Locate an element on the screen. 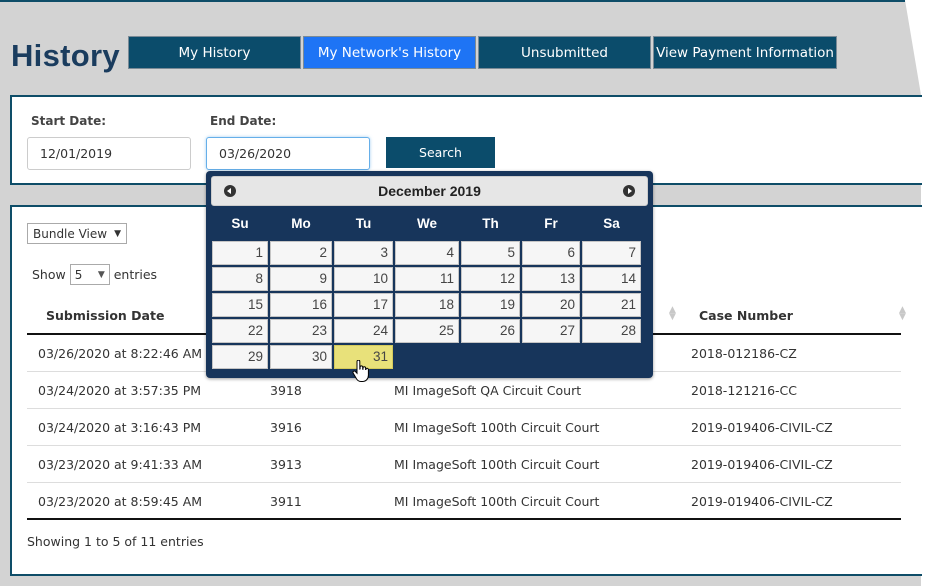  bundle-id-cell: 3913 is located at coordinates (286, 464).